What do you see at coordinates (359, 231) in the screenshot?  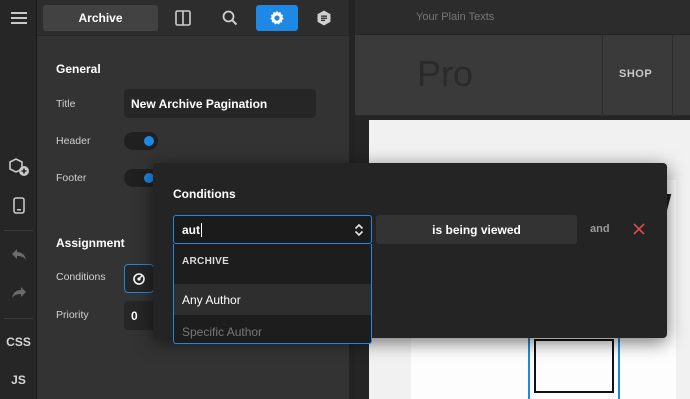 I see `chevron-up-down-icon` at bounding box center [359, 231].